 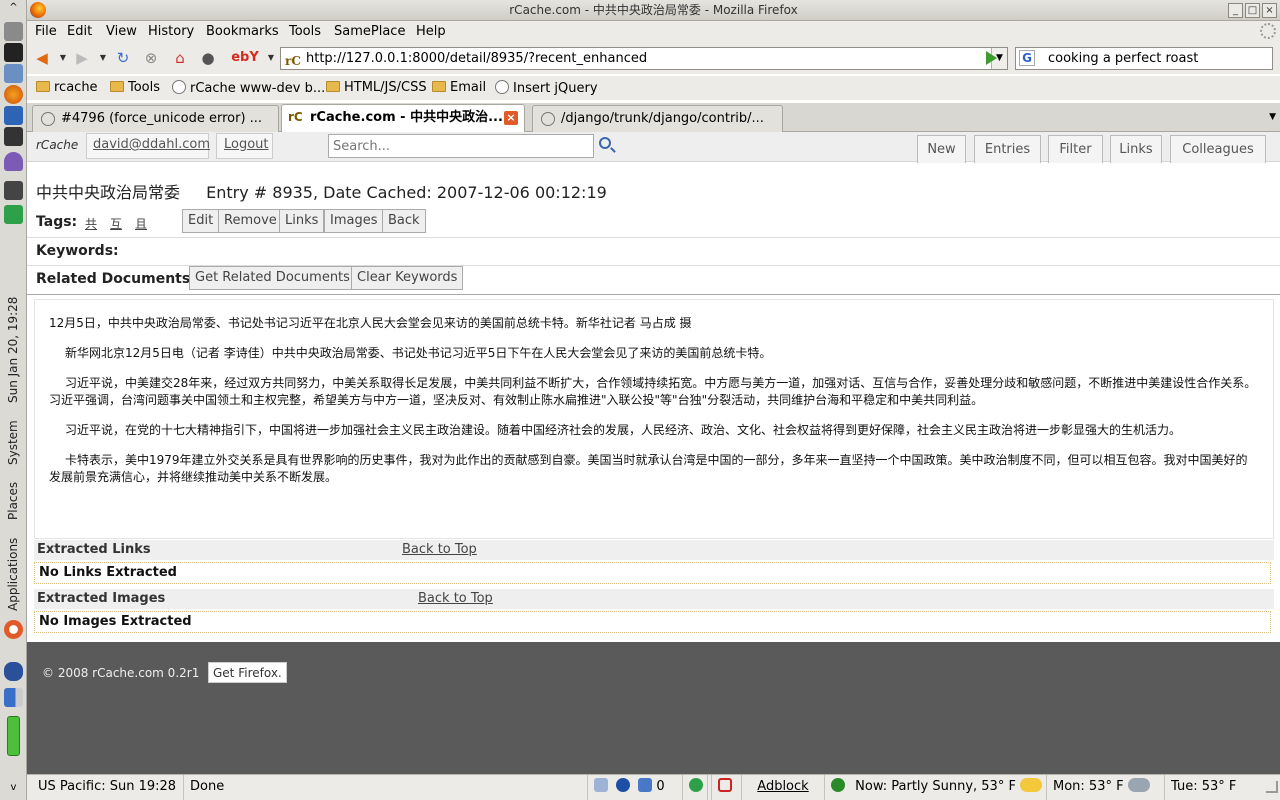 What do you see at coordinates (1252, 10) in the screenshot?
I see `maximize-button: □` at bounding box center [1252, 10].